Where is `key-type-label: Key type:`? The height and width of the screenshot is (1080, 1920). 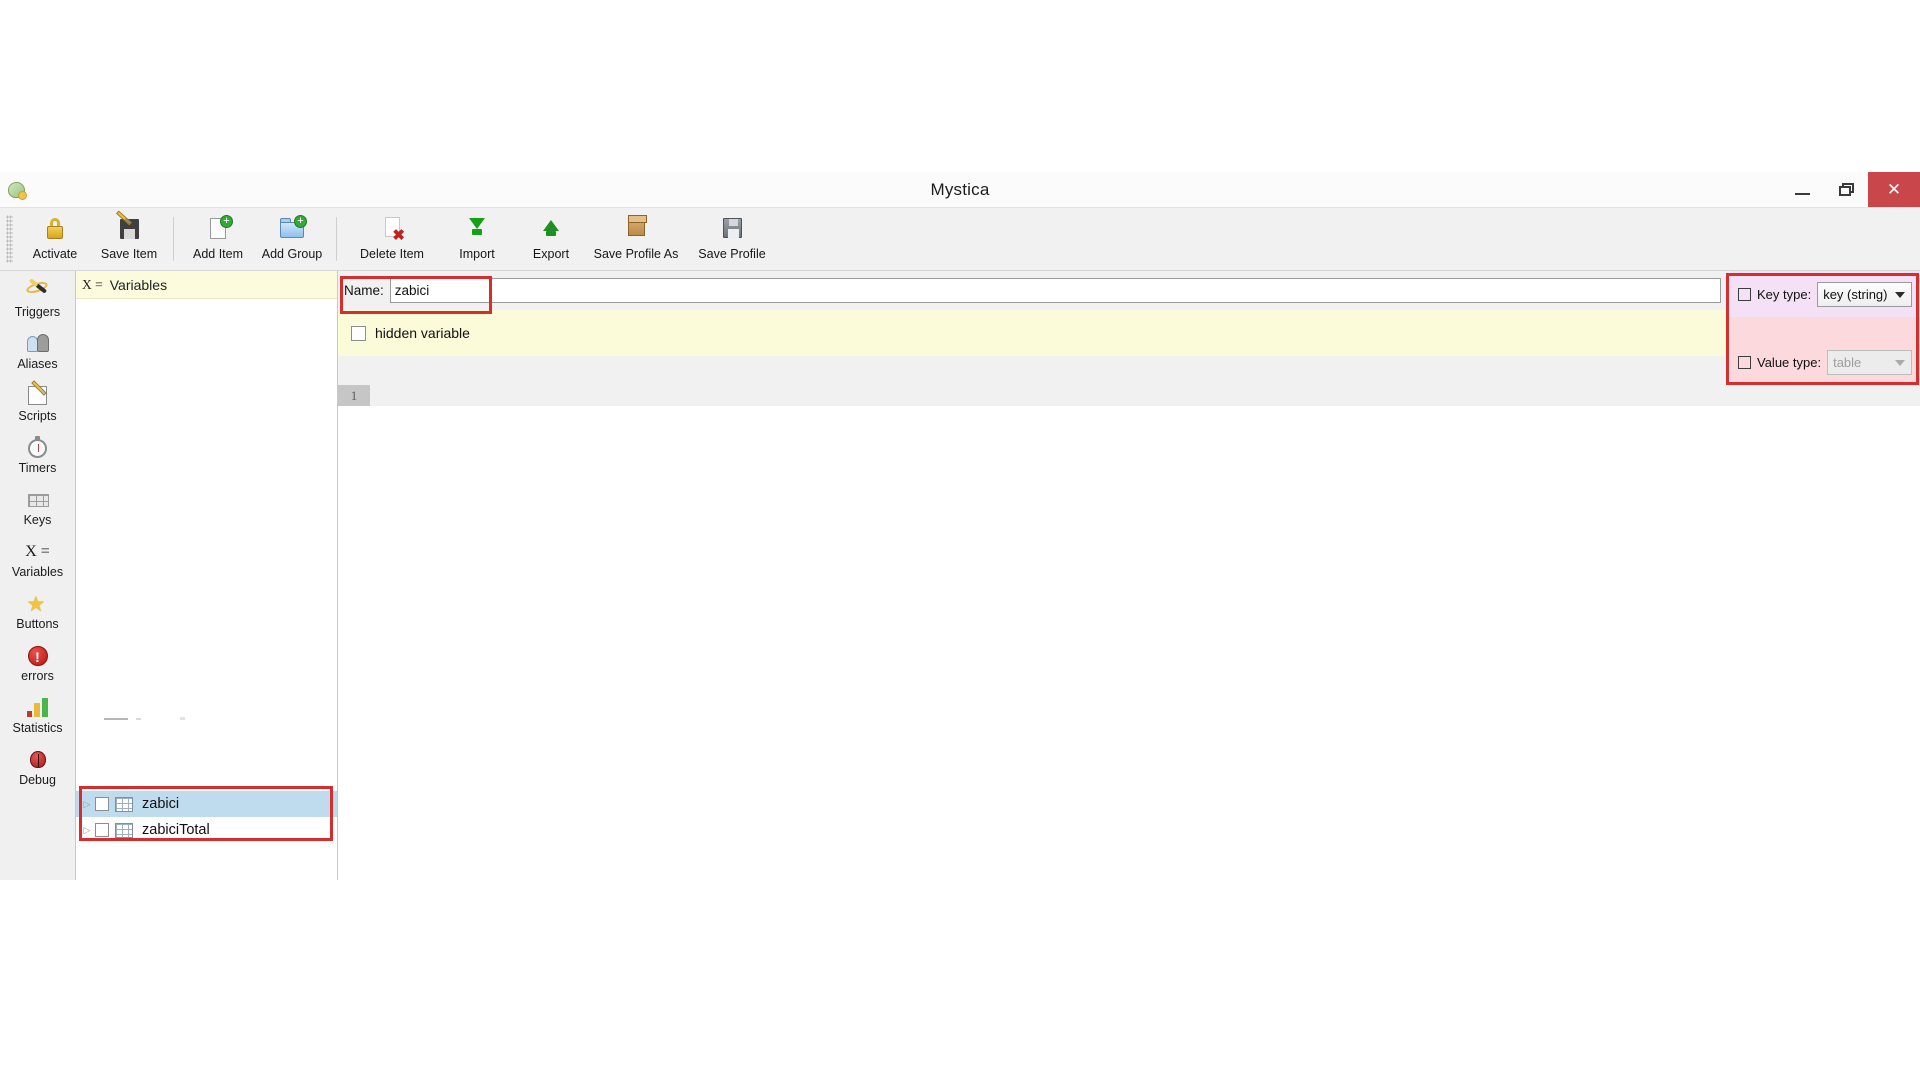
key-type-label: Key type: is located at coordinates (1784, 294).